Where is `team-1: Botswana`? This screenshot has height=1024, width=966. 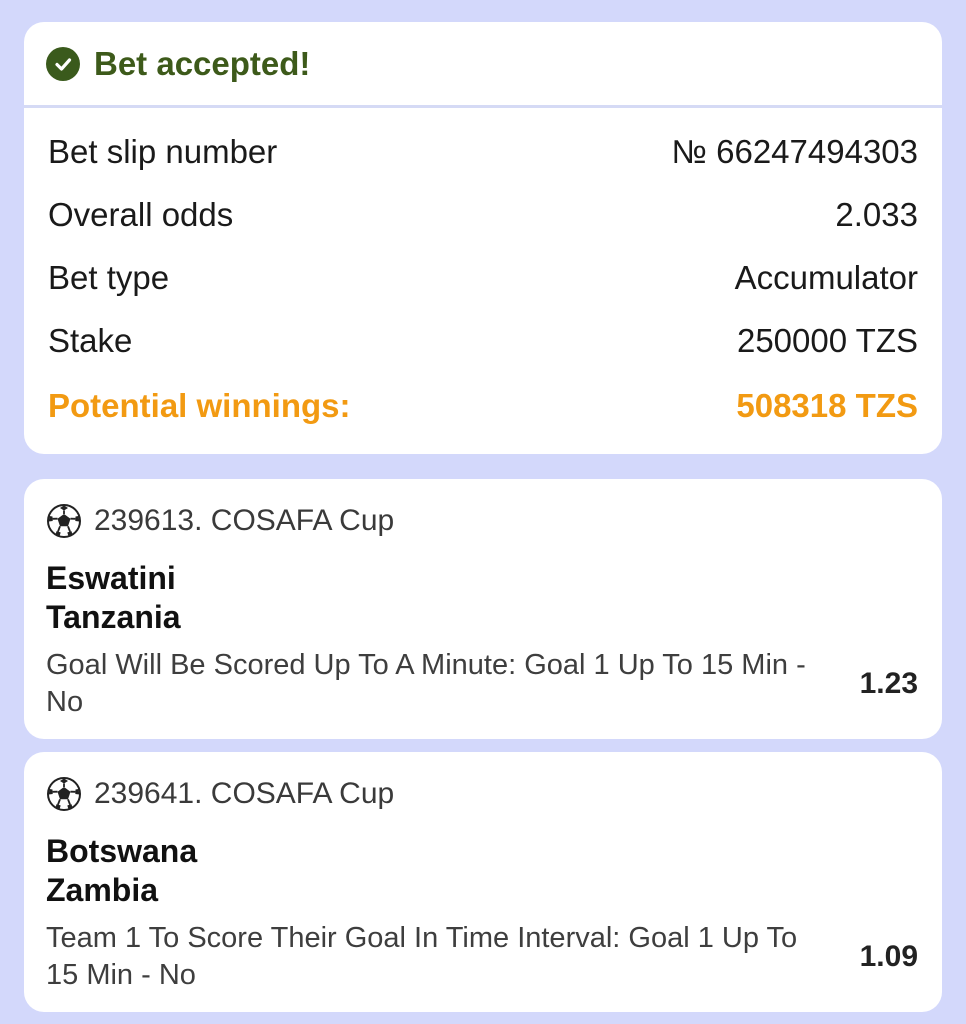
team-1: Botswana is located at coordinates (122, 851).